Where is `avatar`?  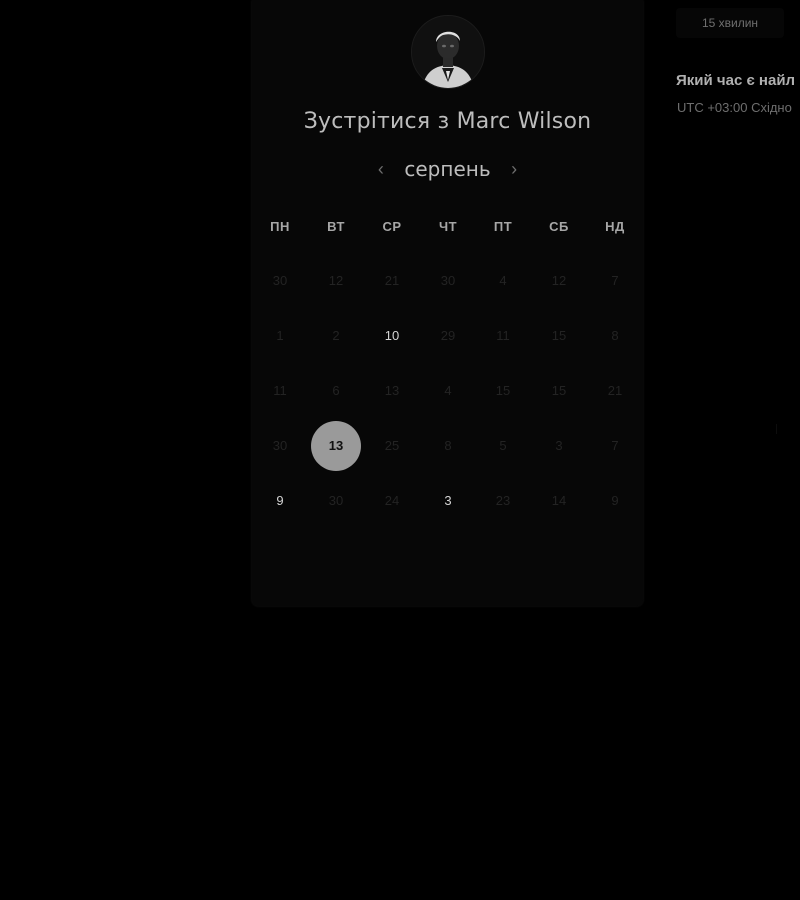
avatar is located at coordinates (448, 52).